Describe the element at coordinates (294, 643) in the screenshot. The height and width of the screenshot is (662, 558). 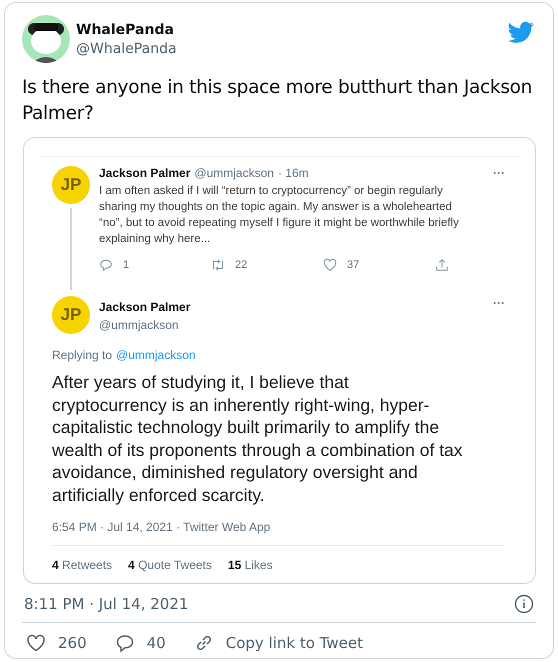
I see `copy-link: Copy link to Tweet` at that location.